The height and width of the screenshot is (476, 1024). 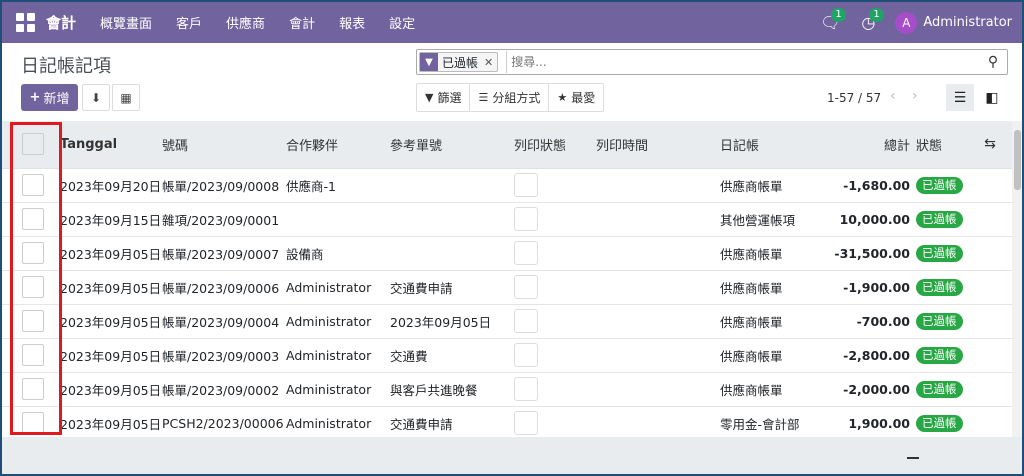 What do you see at coordinates (751, 356) in the screenshot?
I see `cell-journal: 供應商帳單` at bounding box center [751, 356].